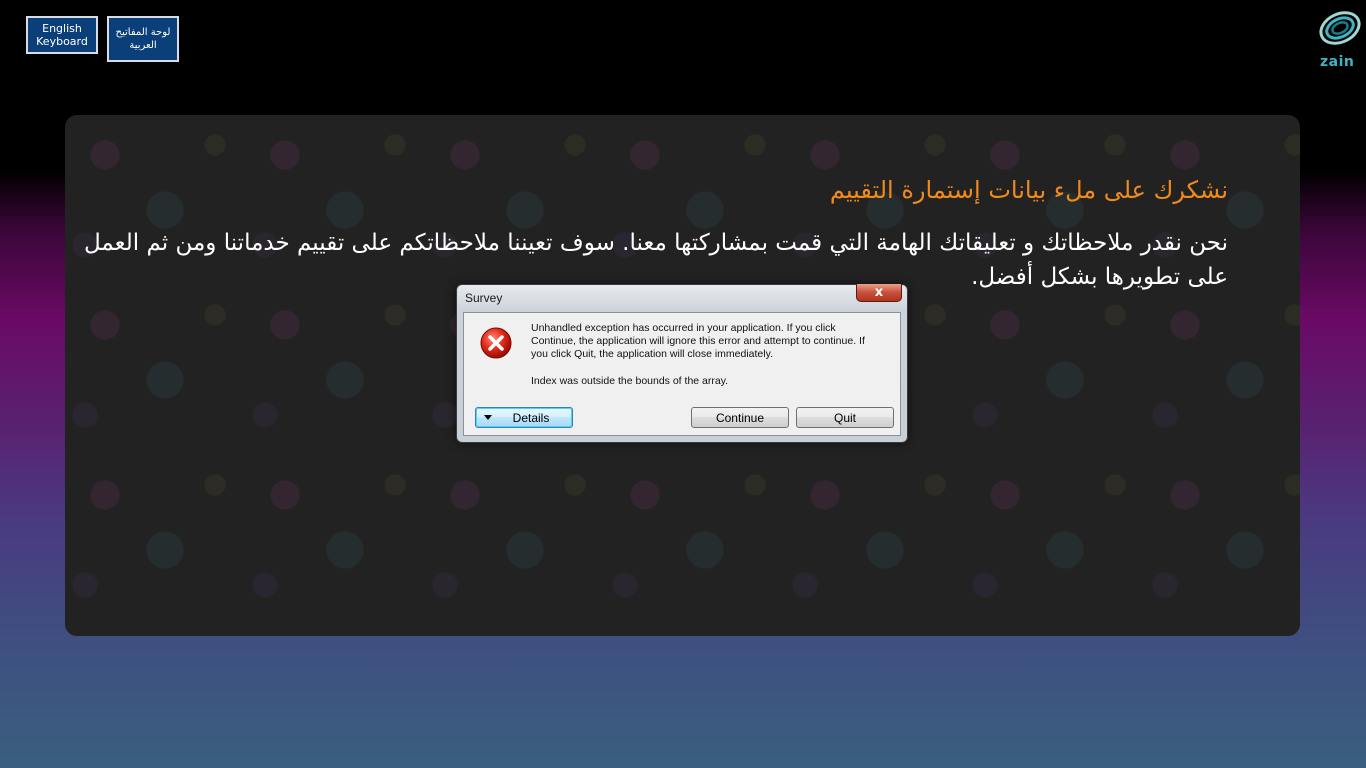  Describe the element at coordinates (496, 343) in the screenshot. I see `error-icon` at that location.